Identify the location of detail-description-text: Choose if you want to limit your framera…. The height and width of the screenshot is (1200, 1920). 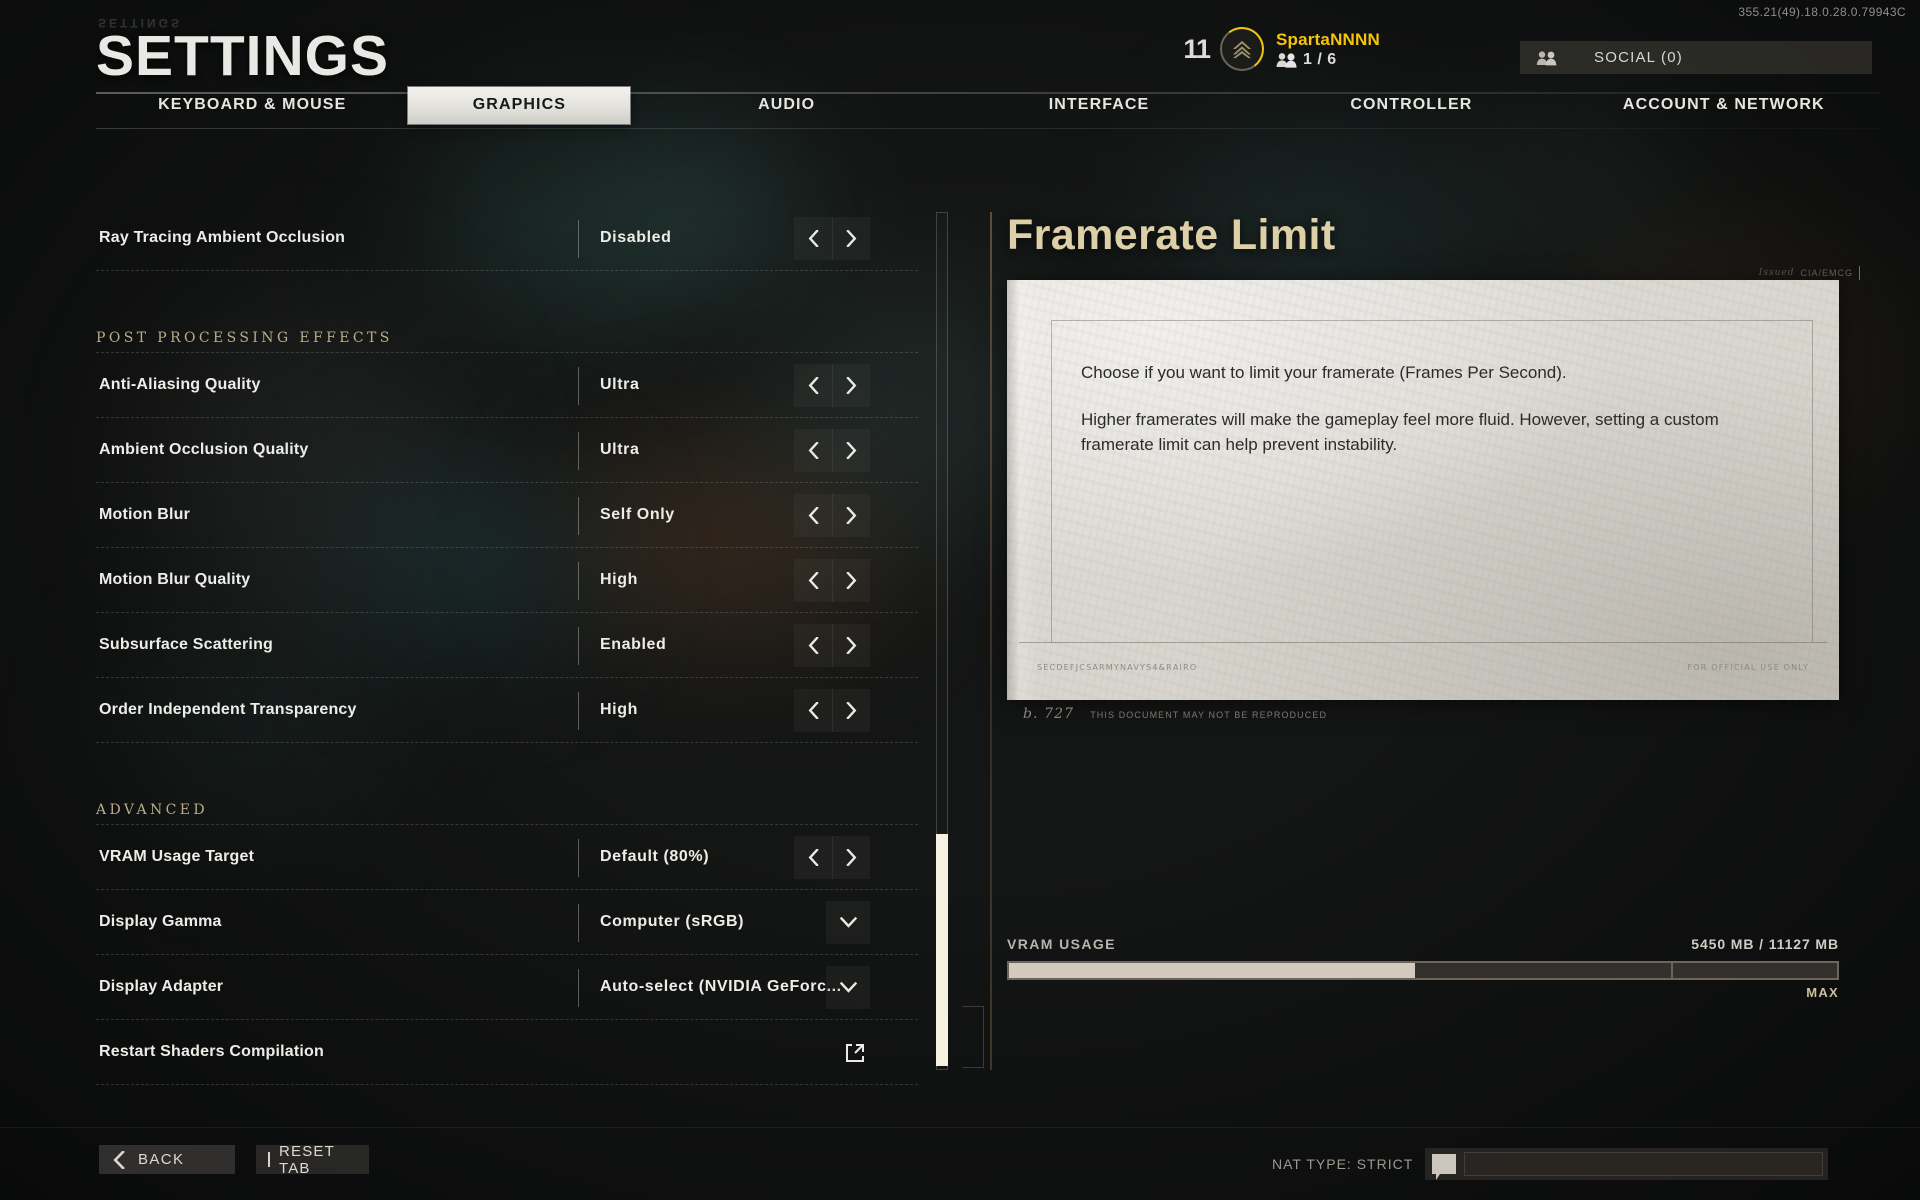
(1435, 409).